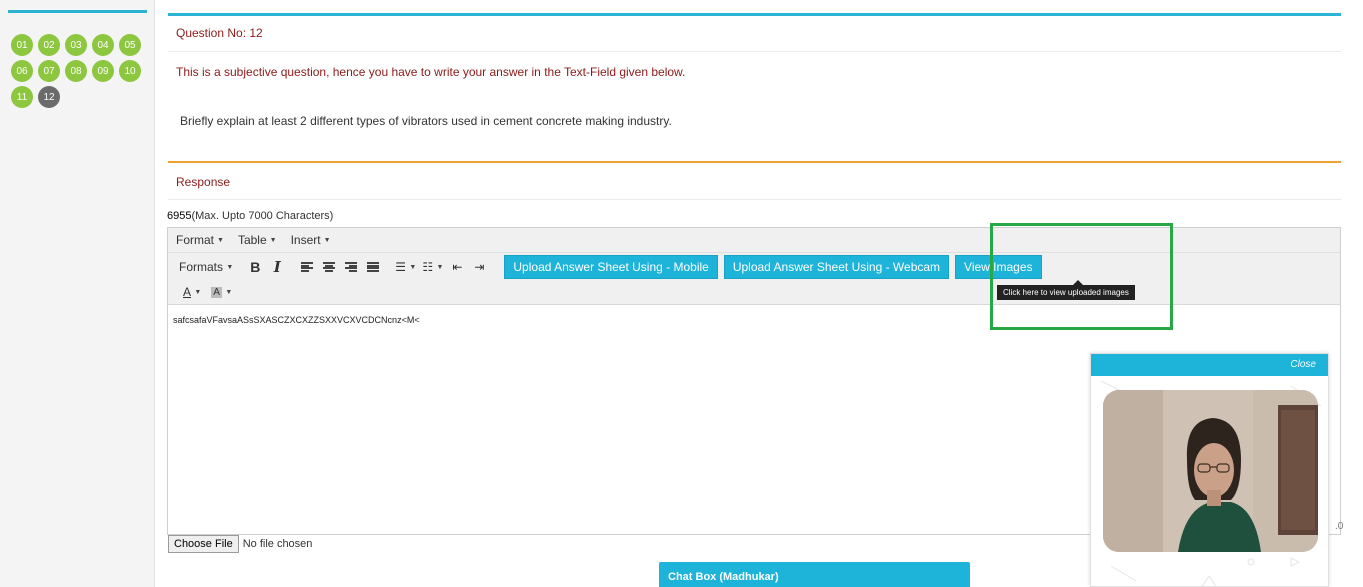  I want to click on view-images-tooltip: Click here to view uploaded images, so click(1066, 290).